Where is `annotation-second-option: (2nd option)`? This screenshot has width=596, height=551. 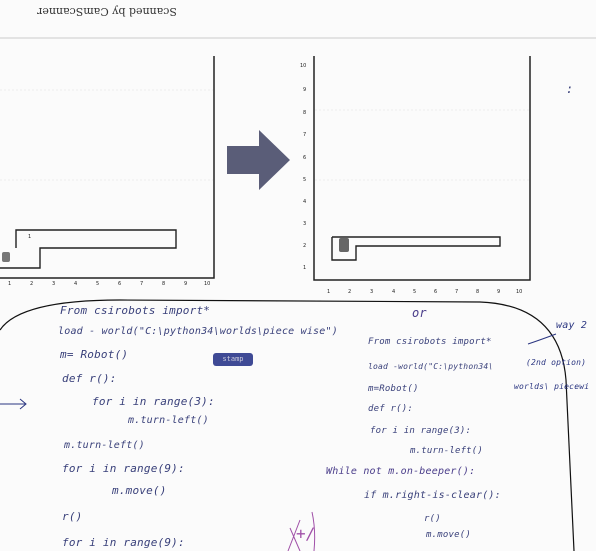
annotation-second-option: (2nd option) is located at coordinates (556, 362).